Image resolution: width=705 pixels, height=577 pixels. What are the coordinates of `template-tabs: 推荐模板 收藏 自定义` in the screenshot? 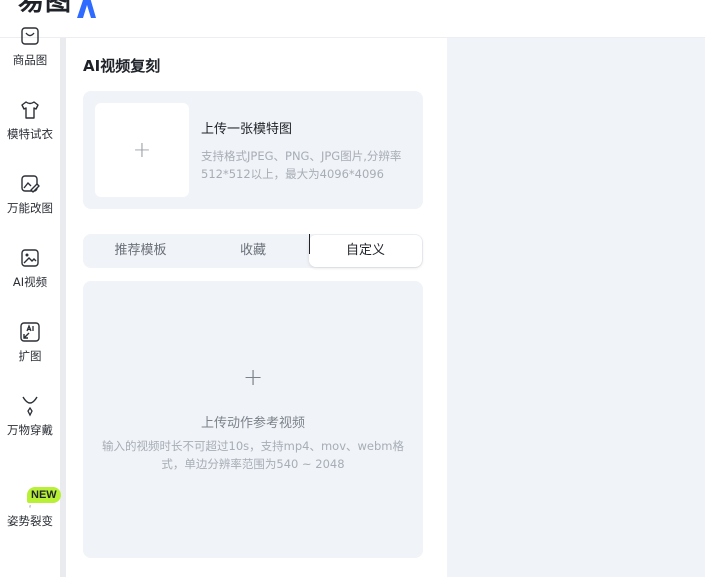 It's located at (253, 251).